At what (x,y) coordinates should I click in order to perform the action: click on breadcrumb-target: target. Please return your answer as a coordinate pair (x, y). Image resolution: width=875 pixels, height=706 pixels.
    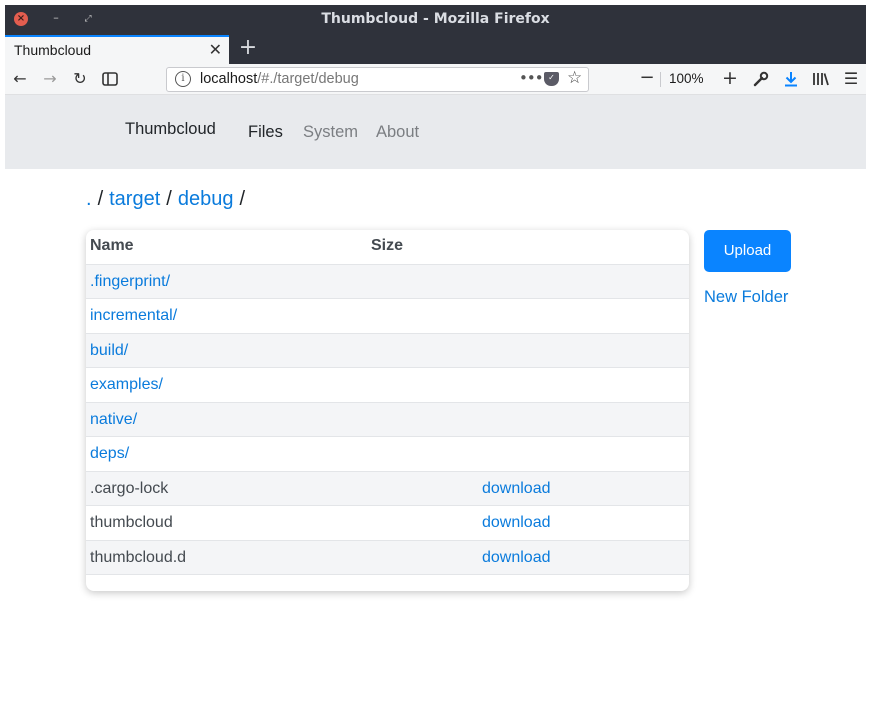
    Looking at the image, I should click on (134, 199).